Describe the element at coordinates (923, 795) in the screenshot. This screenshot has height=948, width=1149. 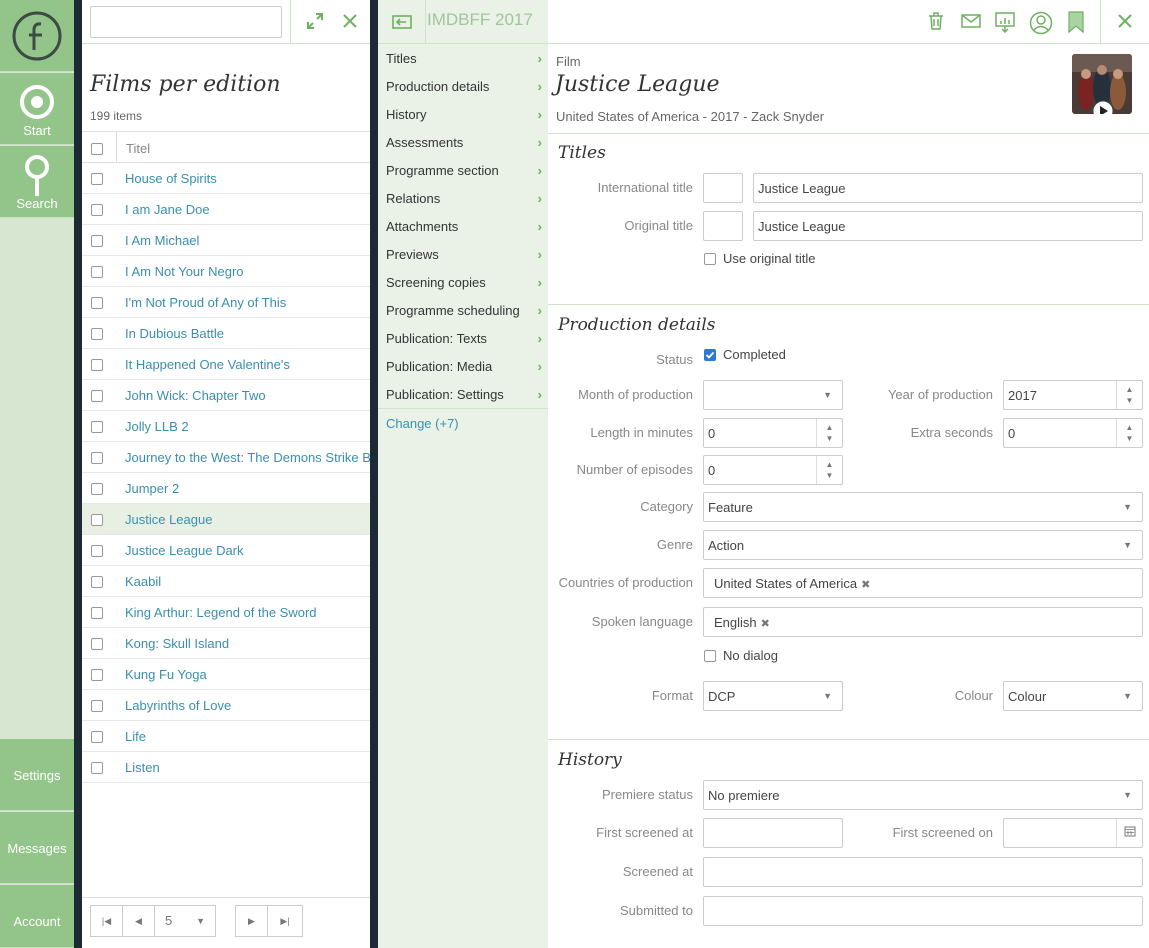
I see `premiere-select: No premiere ▼` at that location.